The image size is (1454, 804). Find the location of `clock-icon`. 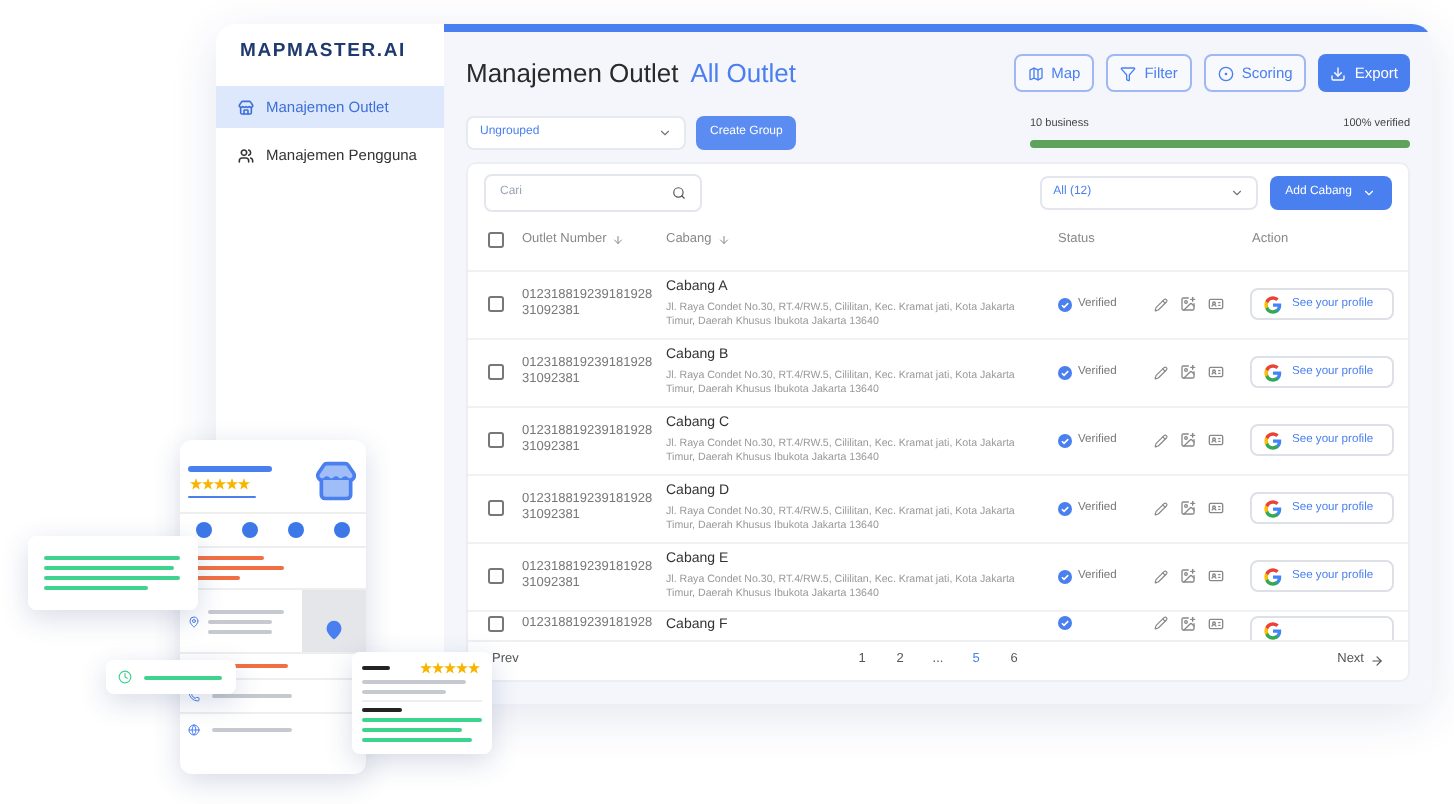

clock-icon is located at coordinates (125, 677).